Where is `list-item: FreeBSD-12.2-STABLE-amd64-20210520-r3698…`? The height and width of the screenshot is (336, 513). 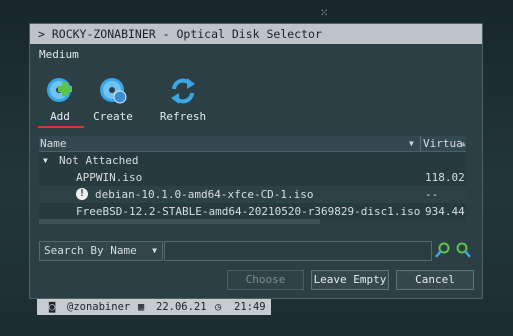 list-item: FreeBSD-12.2-STABLE-amd64-20210520-r3698… is located at coordinates (252, 211).